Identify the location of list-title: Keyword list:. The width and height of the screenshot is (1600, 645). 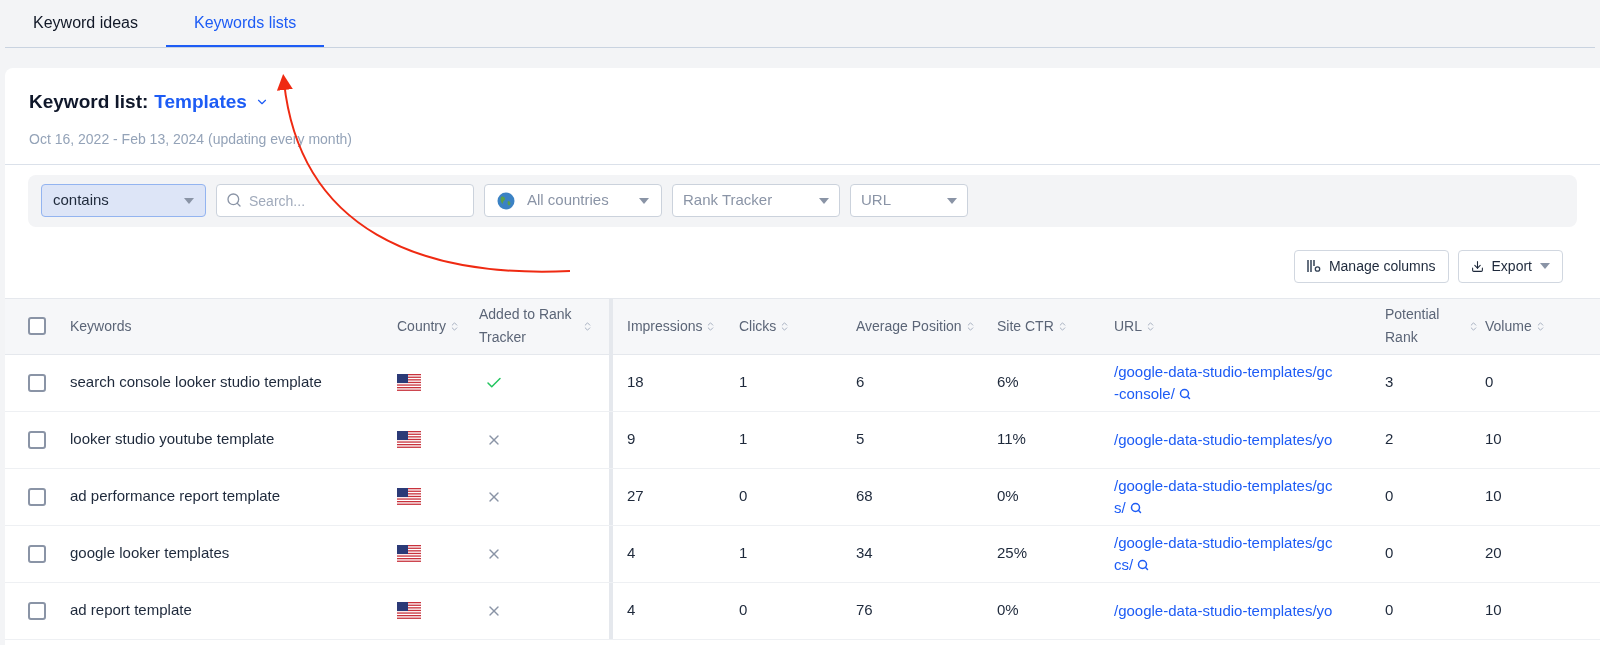
(89, 102).